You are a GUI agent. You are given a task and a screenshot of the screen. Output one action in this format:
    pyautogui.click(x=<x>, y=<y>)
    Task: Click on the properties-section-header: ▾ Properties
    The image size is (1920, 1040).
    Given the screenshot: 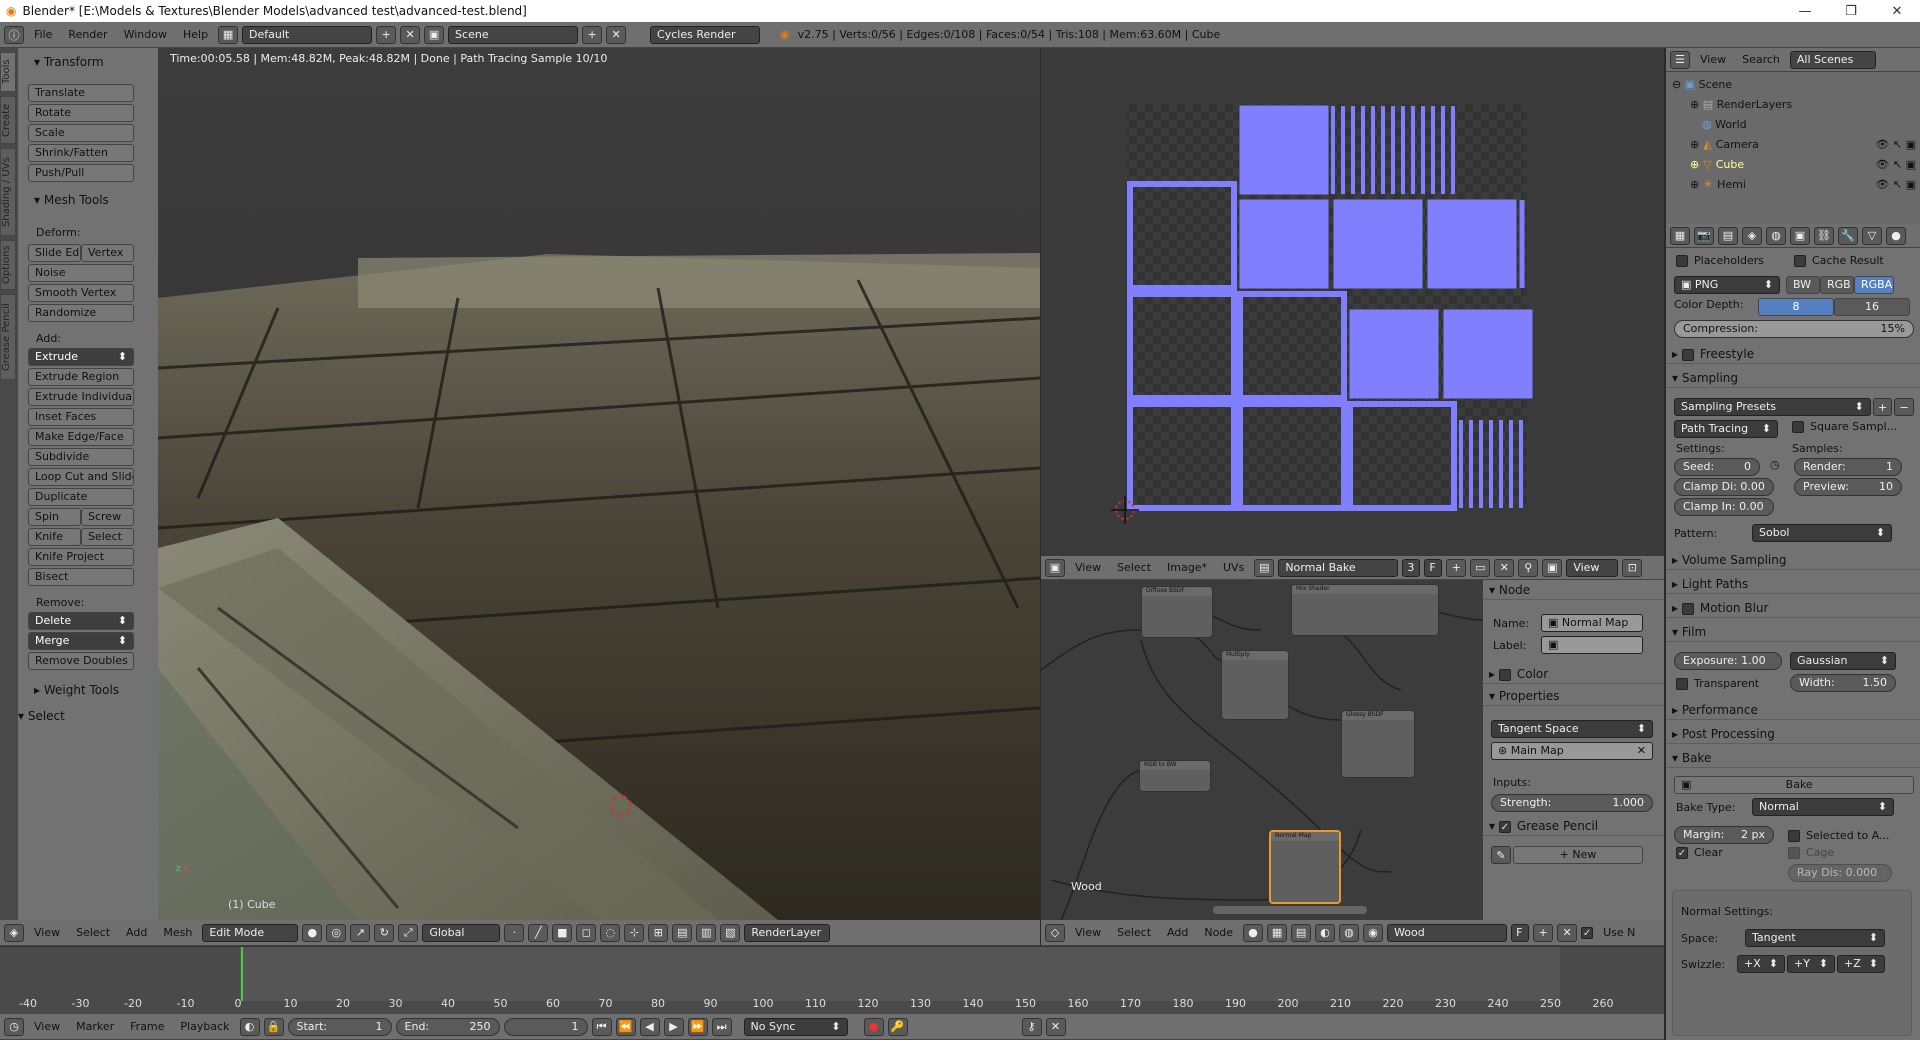 What is the action you would take?
    pyautogui.click(x=1573, y=696)
    